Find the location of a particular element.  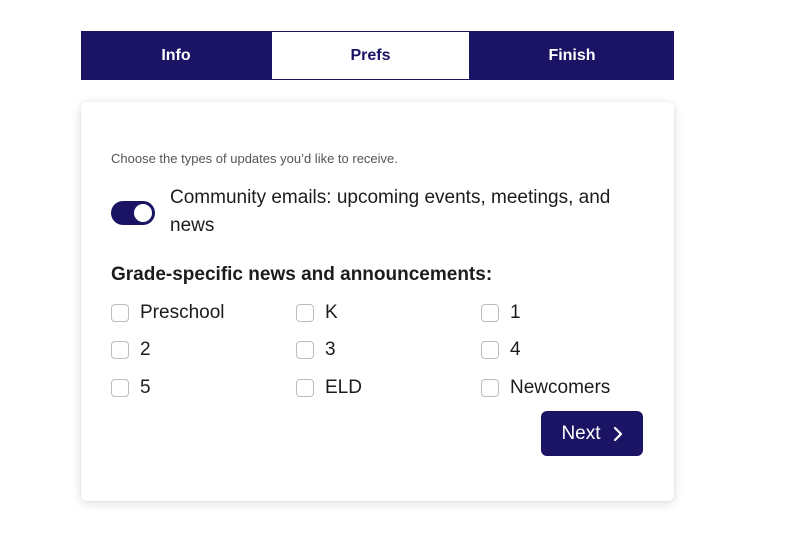

checkbox-3: 3 is located at coordinates (316, 350).